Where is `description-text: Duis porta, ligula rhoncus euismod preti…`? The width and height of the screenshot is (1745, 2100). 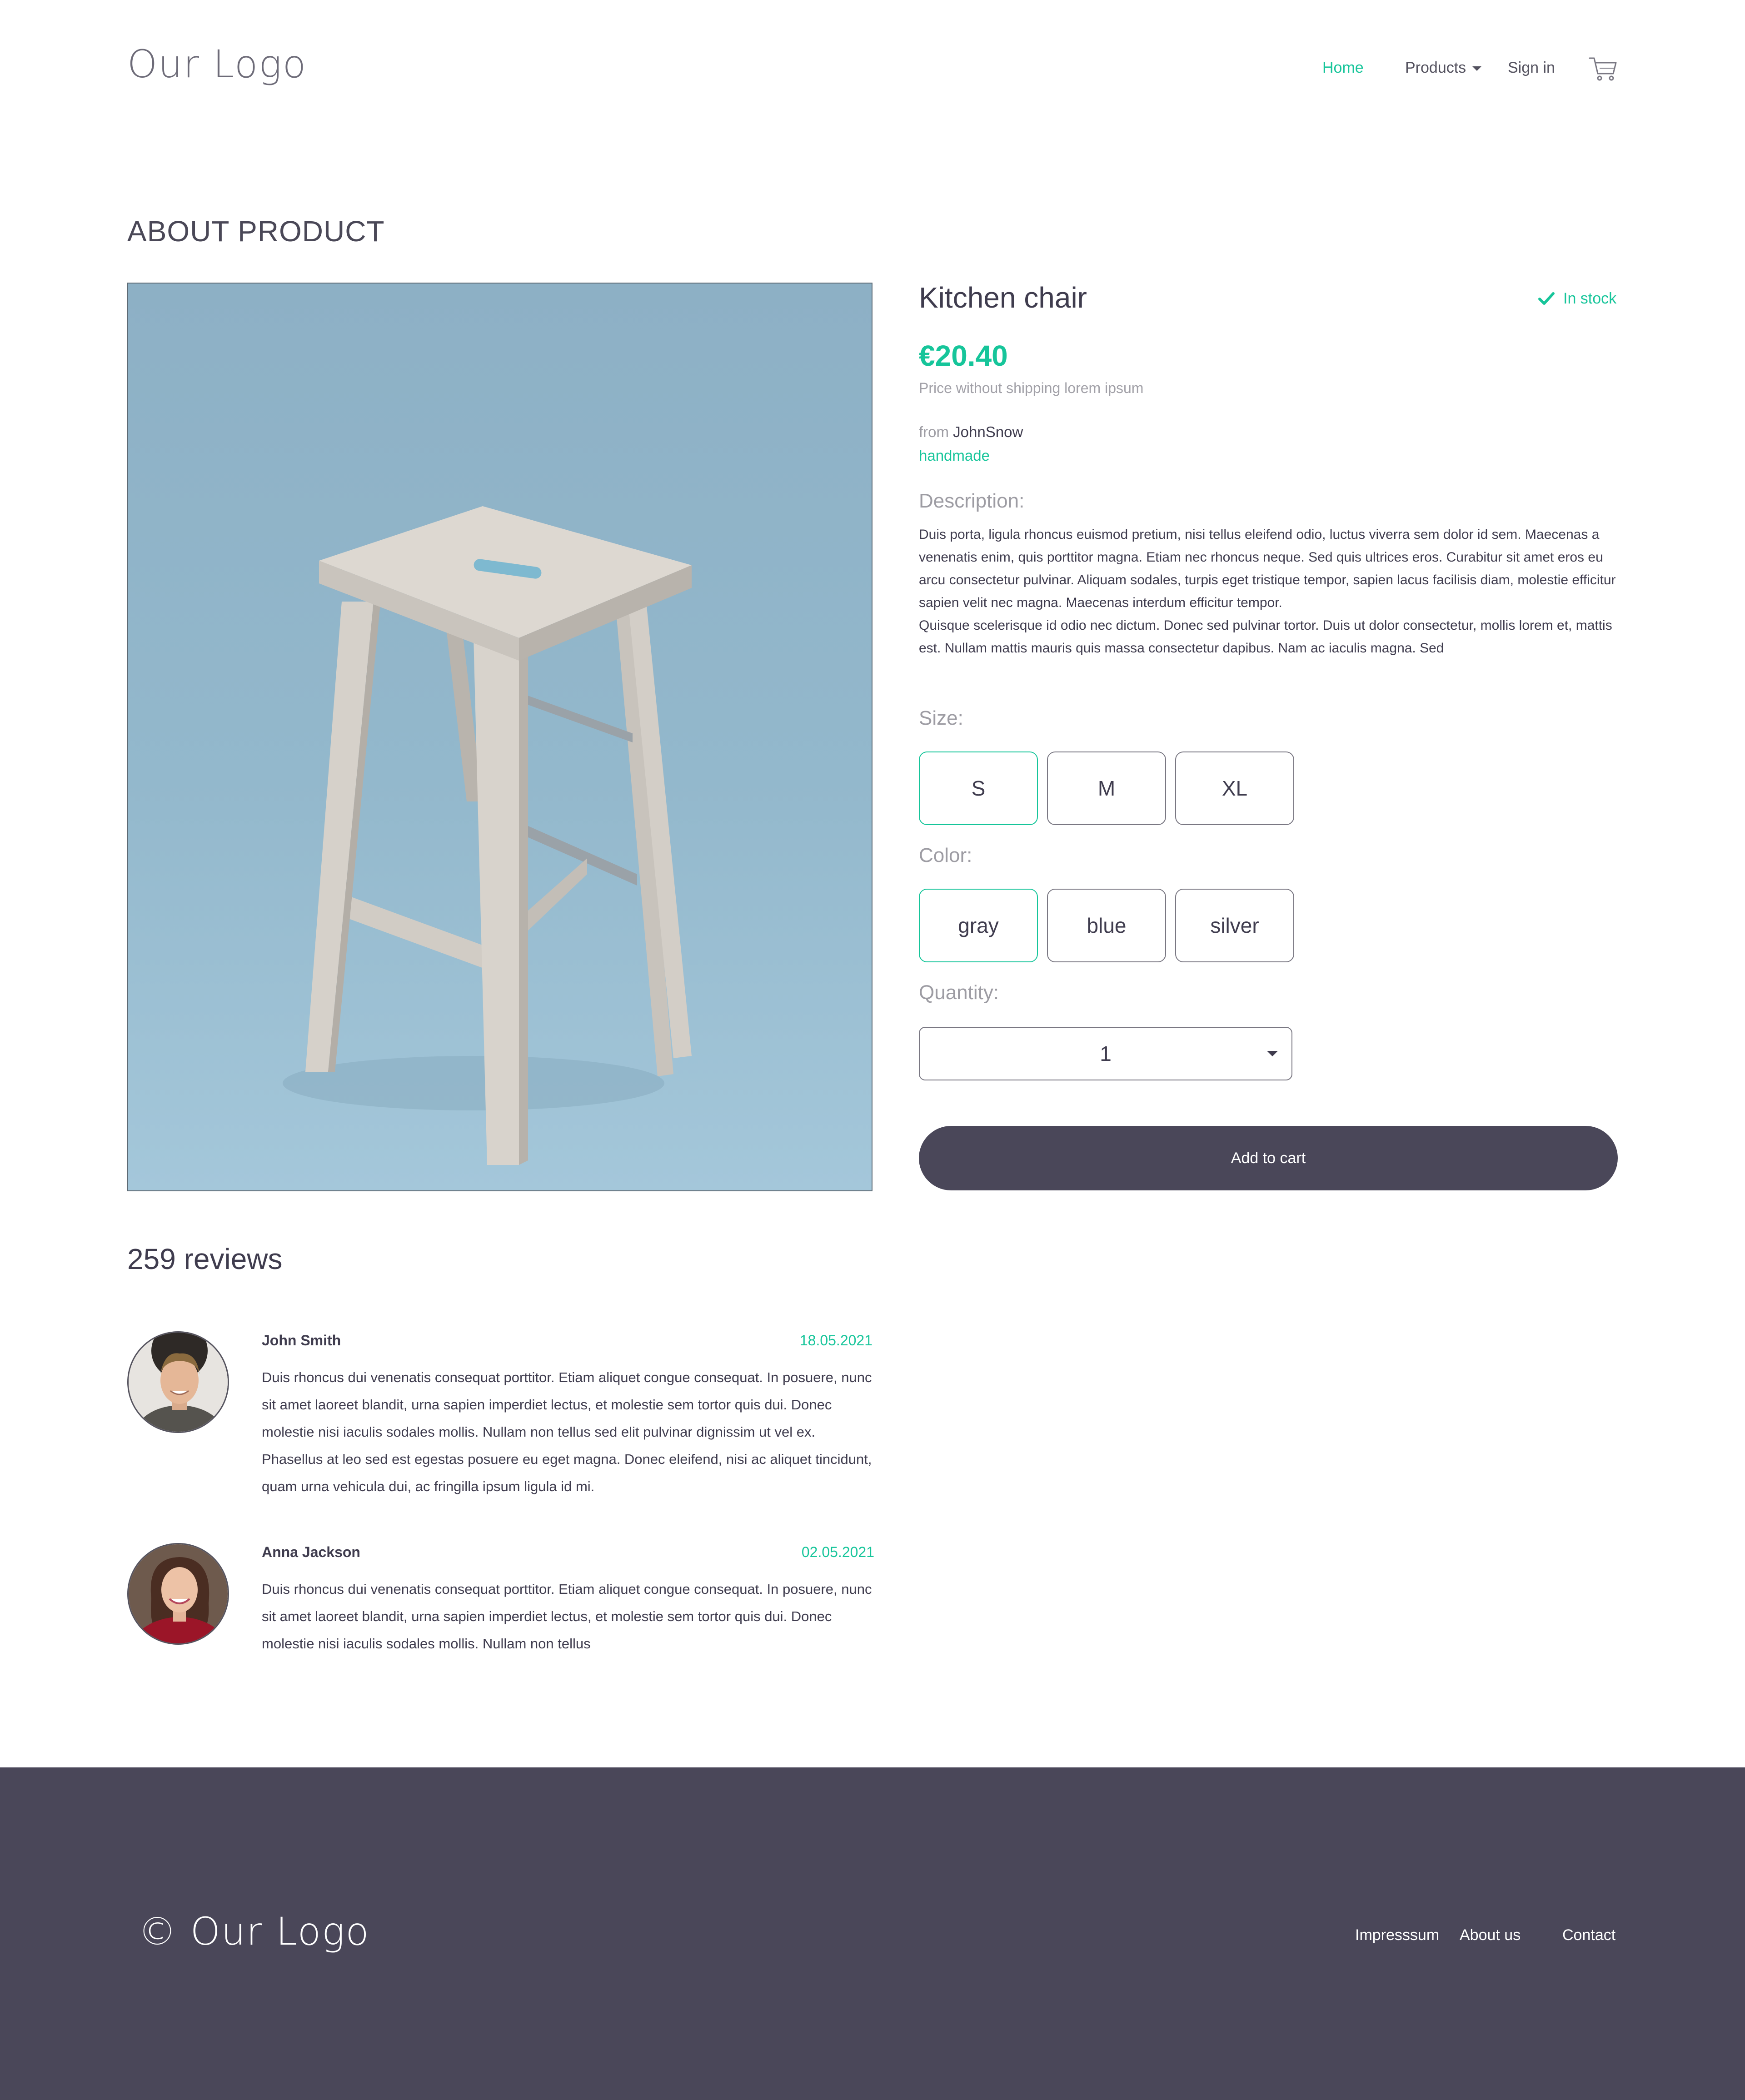
description-text: Duis porta, ligula rhoncus euismod preti… is located at coordinates (1267, 591).